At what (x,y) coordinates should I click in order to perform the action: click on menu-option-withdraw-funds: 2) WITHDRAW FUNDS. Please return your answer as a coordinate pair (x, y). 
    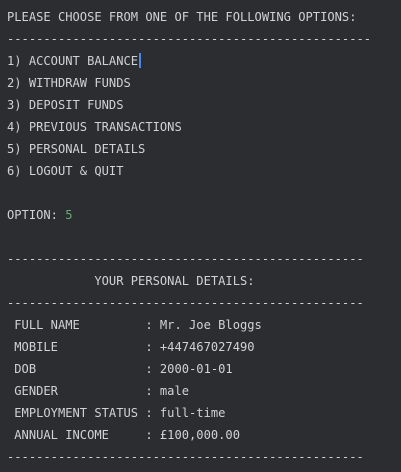
    Looking at the image, I should click on (69, 83).